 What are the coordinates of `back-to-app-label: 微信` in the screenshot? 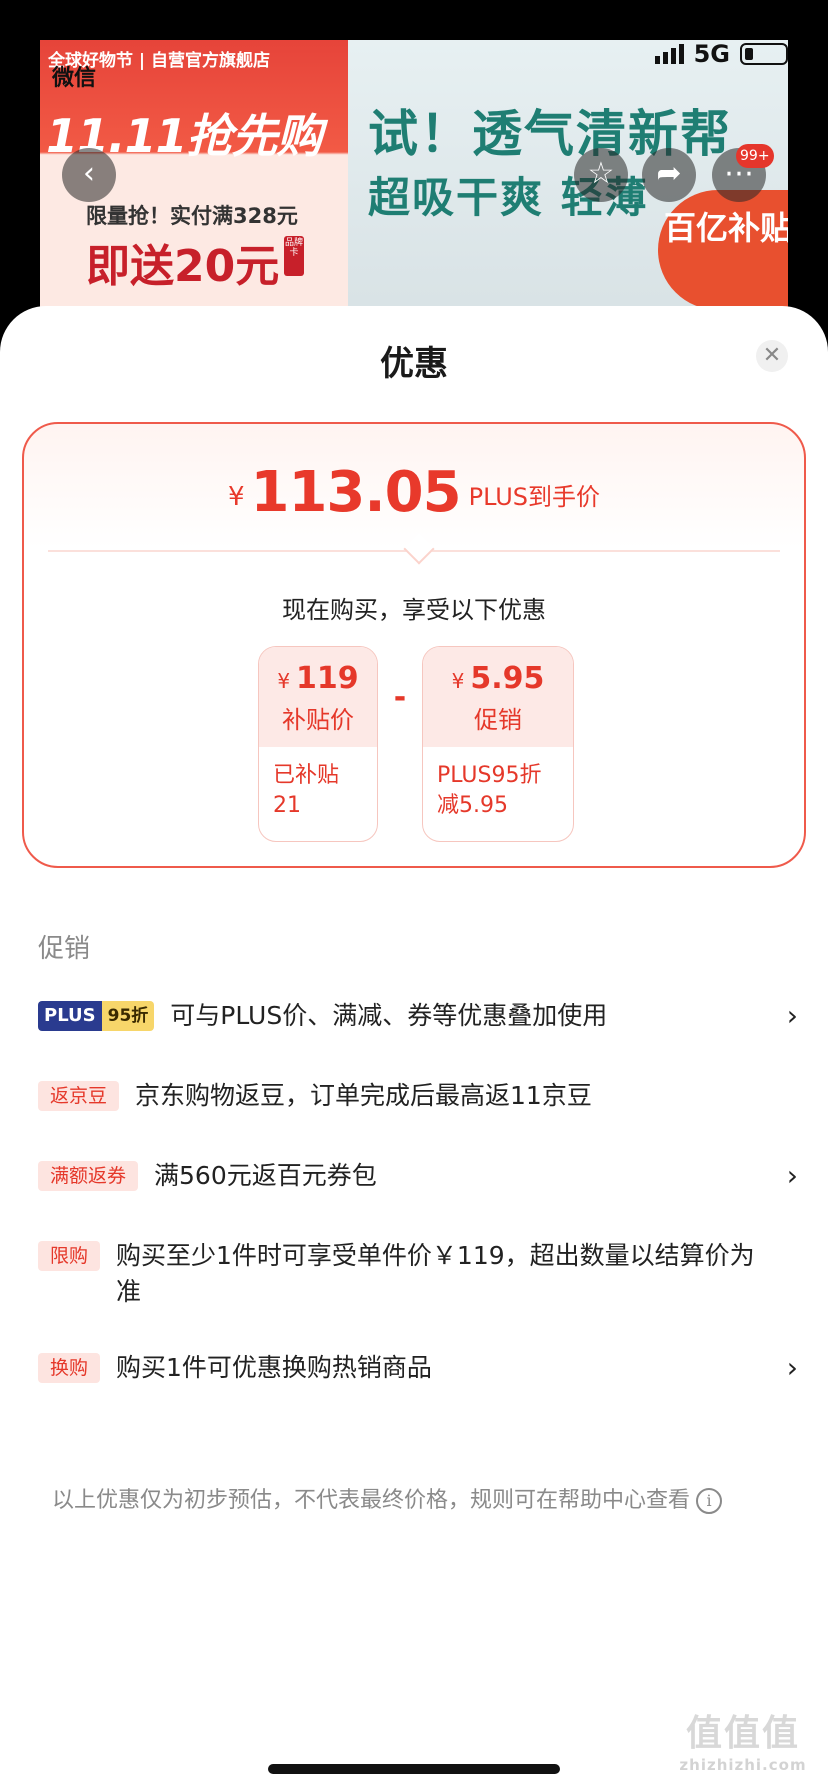 It's located at (74, 76).